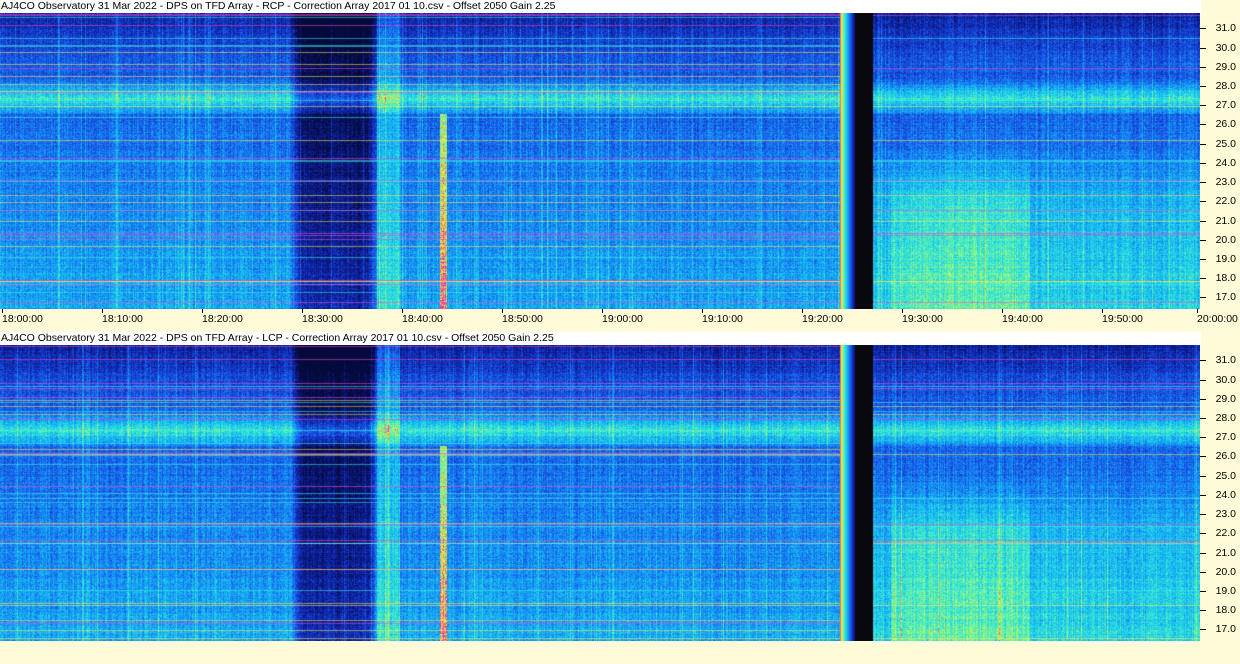 This screenshot has width=1240, height=664. Describe the element at coordinates (122, 317) in the screenshot. I see `x-tick-label: 18:10:00` at that location.